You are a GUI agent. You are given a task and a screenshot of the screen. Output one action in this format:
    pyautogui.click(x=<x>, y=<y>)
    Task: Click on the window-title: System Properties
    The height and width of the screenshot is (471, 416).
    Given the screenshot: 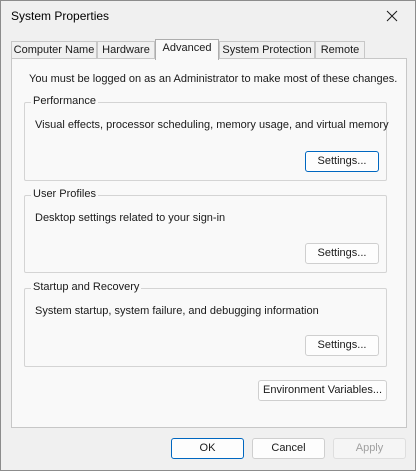 What is the action you would take?
    pyautogui.click(x=60, y=16)
    